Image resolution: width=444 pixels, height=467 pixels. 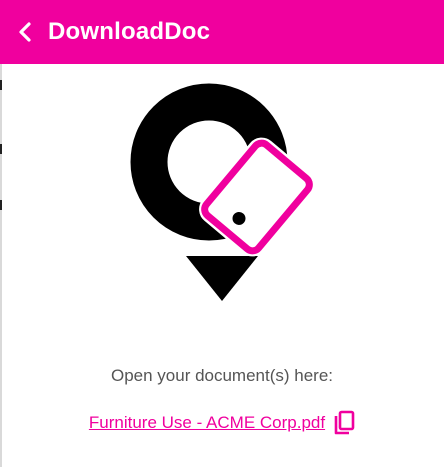 What do you see at coordinates (207, 423) in the screenshot?
I see `document-link: Furniture Use - ACME Corp.pdf` at bounding box center [207, 423].